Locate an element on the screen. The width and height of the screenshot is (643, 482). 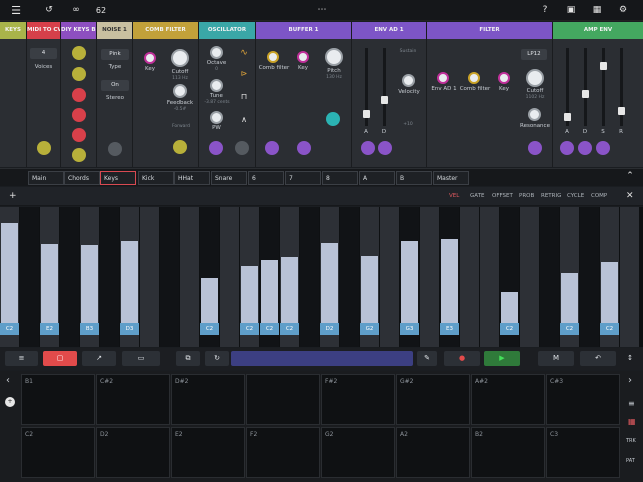
menu-icon: ☰ is located at coordinates (16, 10).